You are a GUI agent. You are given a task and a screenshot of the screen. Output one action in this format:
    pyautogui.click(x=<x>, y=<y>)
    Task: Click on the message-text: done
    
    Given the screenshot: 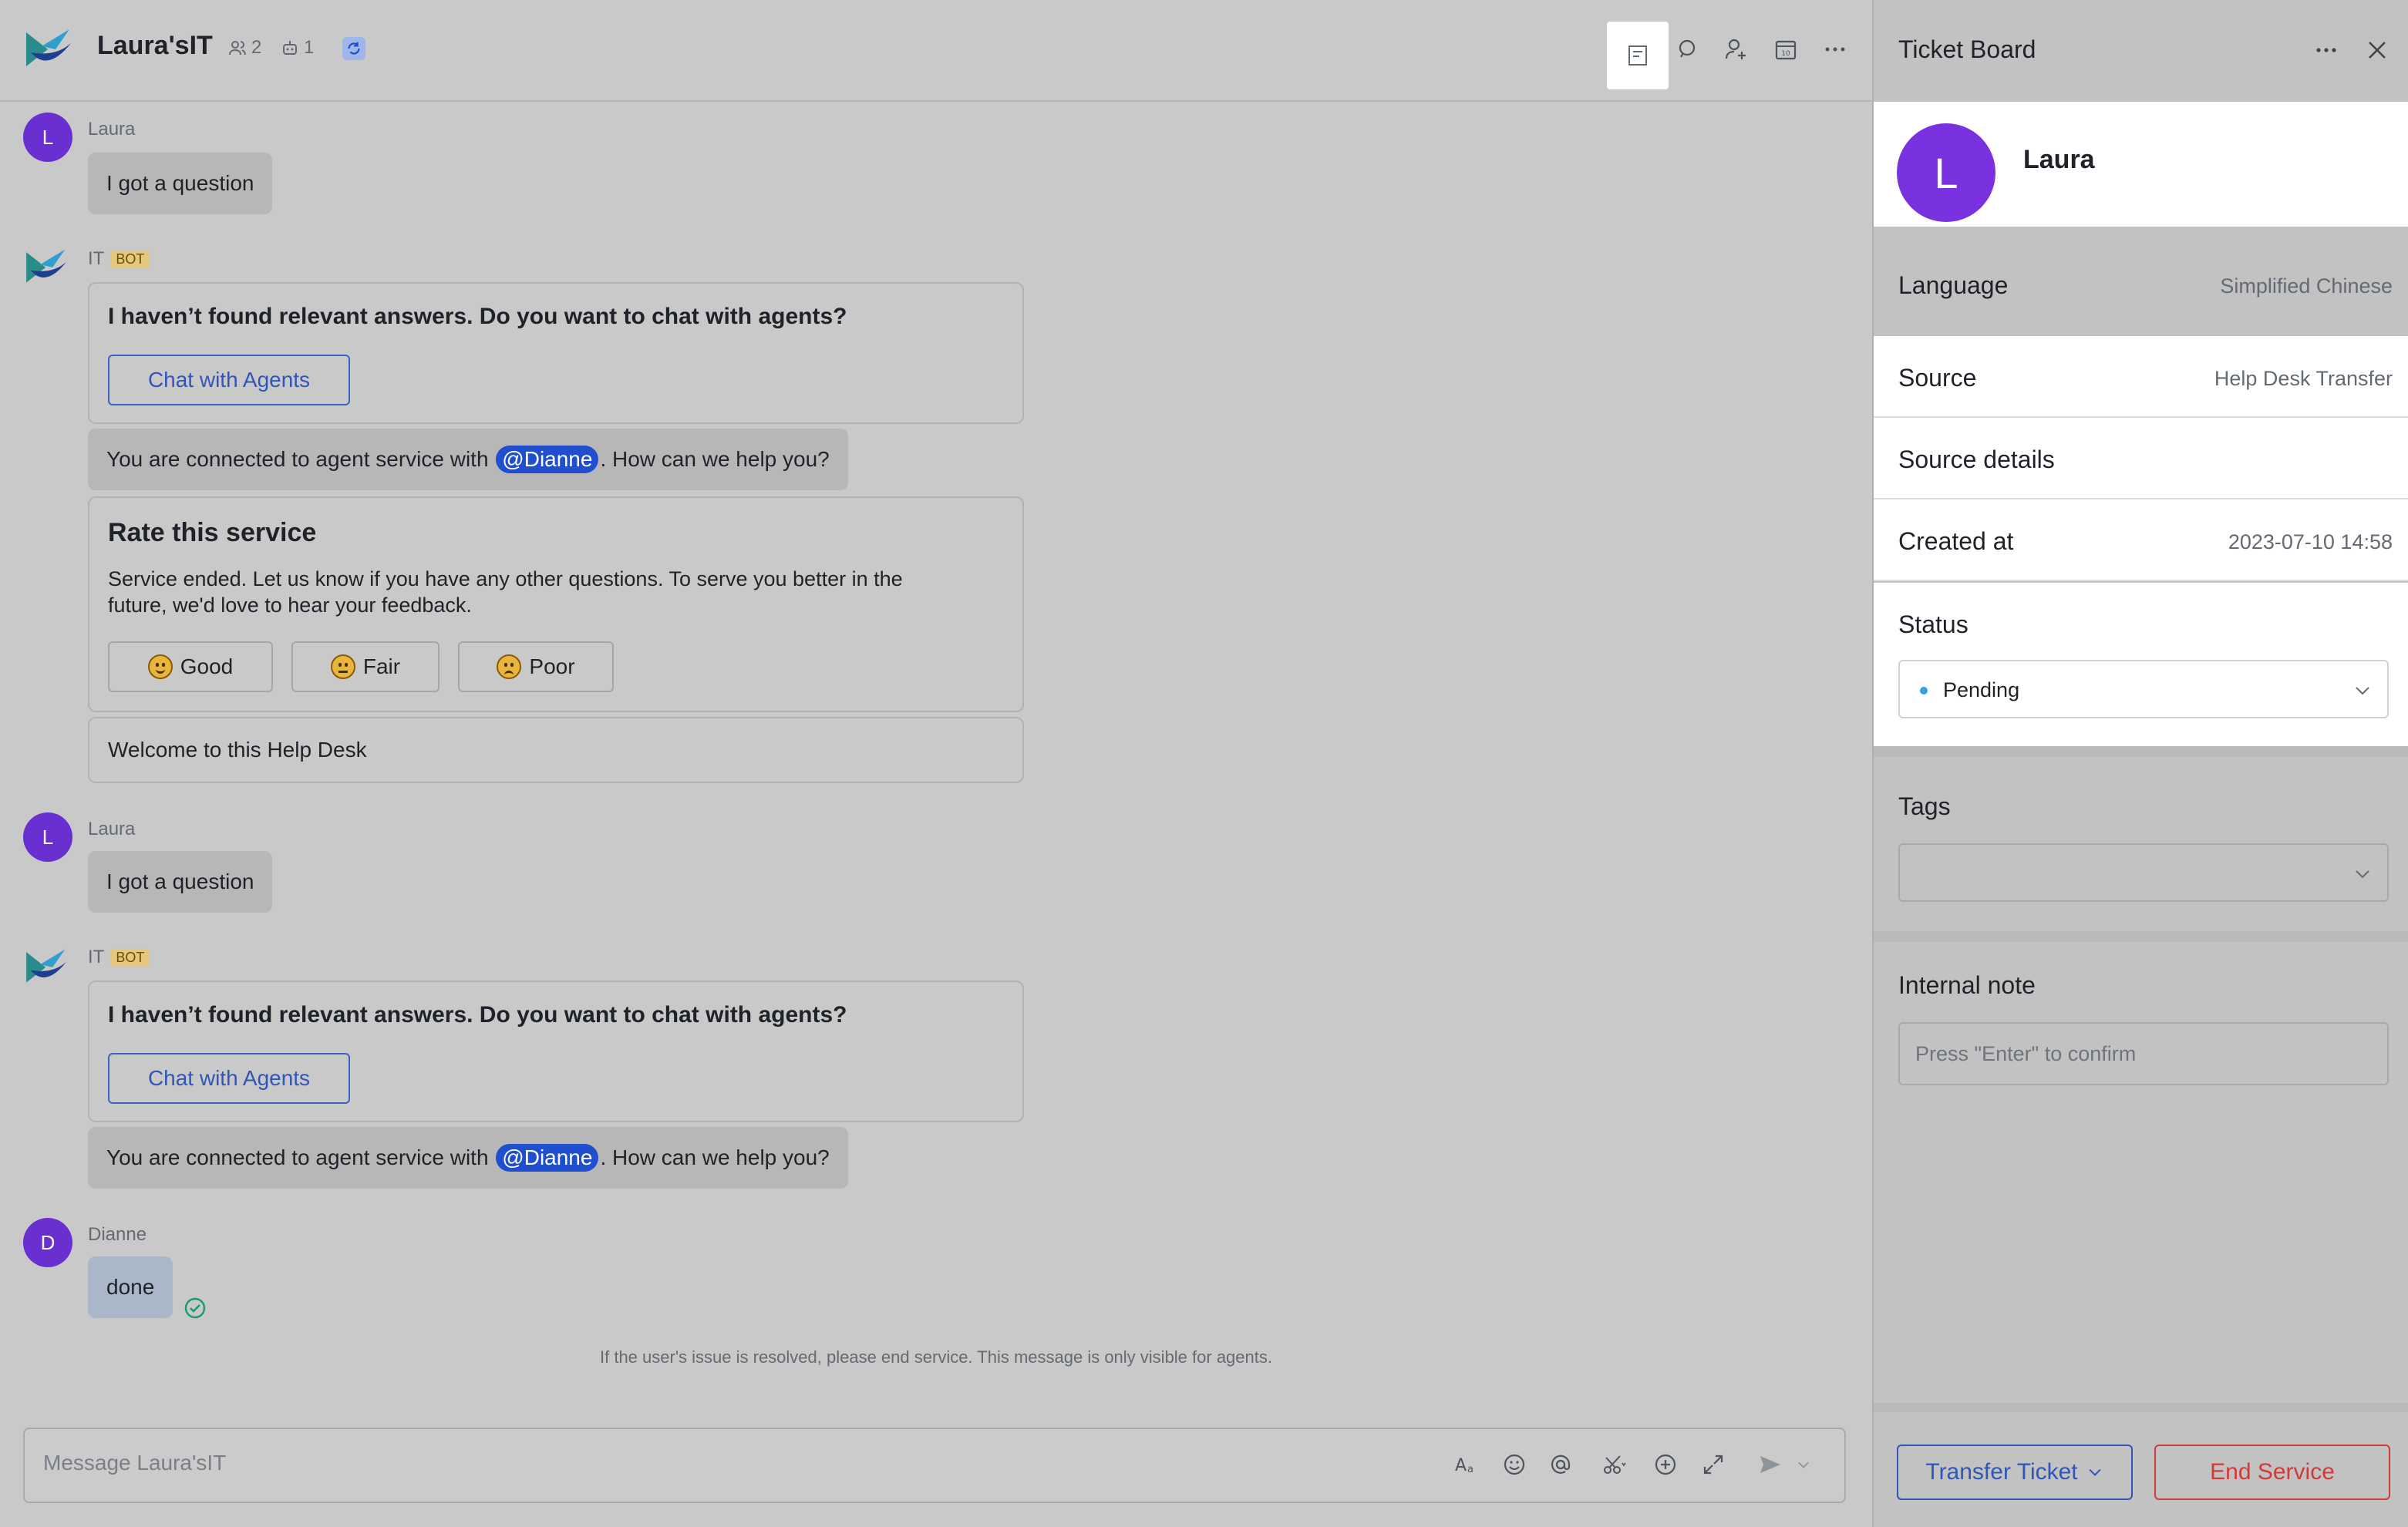 What is the action you would take?
    pyautogui.click(x=130, y=1287)
    